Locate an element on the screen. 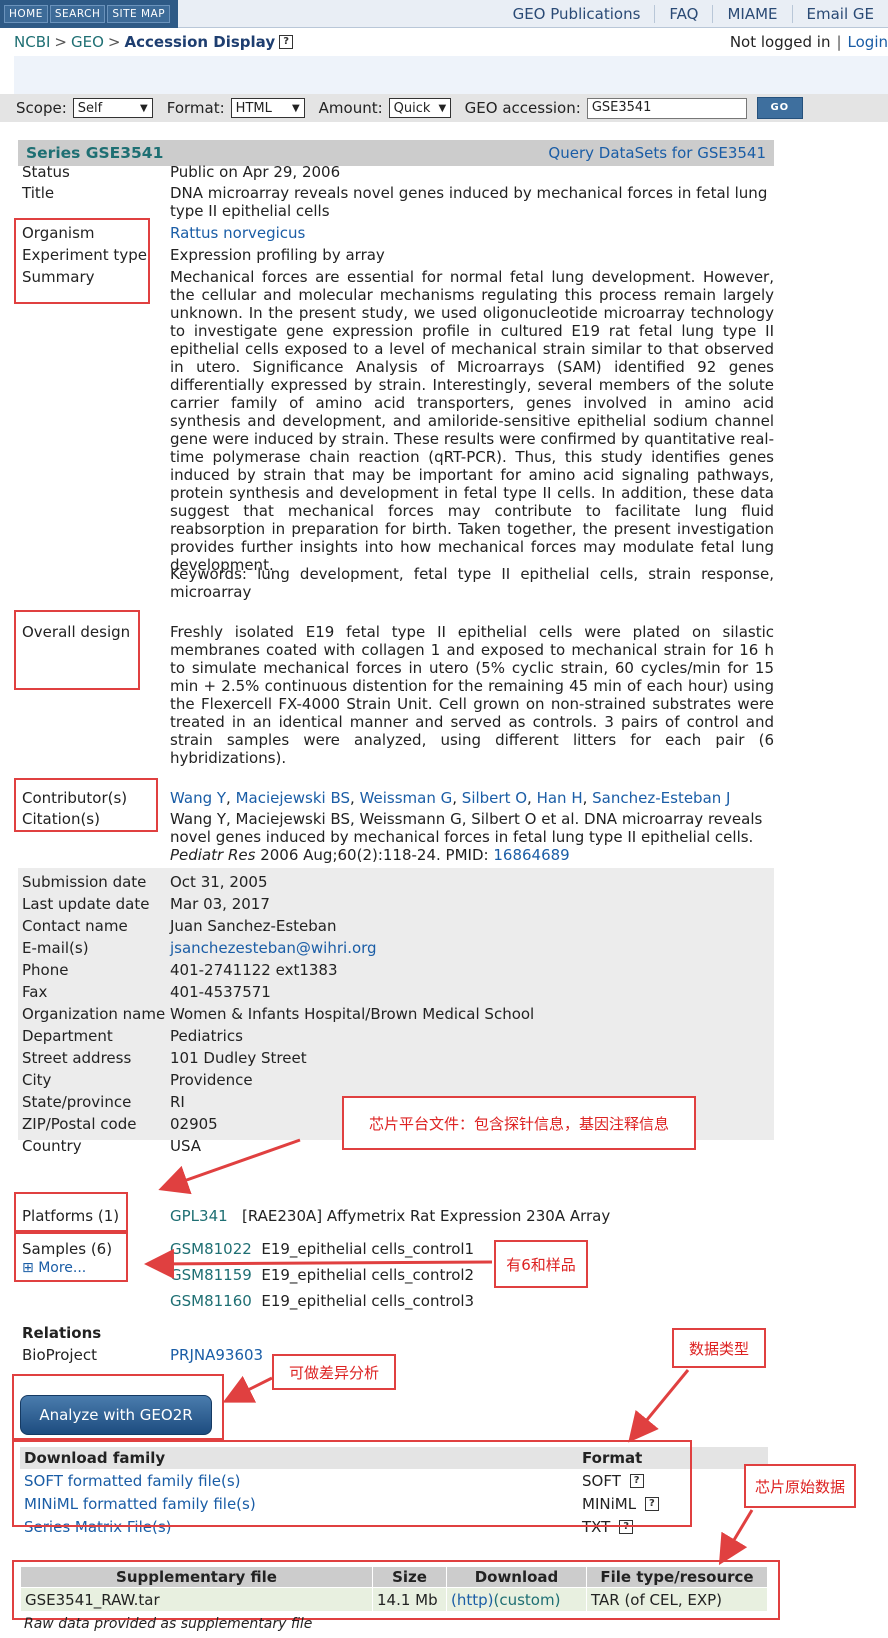 The width and height of the screenshot is (888, 1638). platform-arrow is located at coordinates (229, 1166).